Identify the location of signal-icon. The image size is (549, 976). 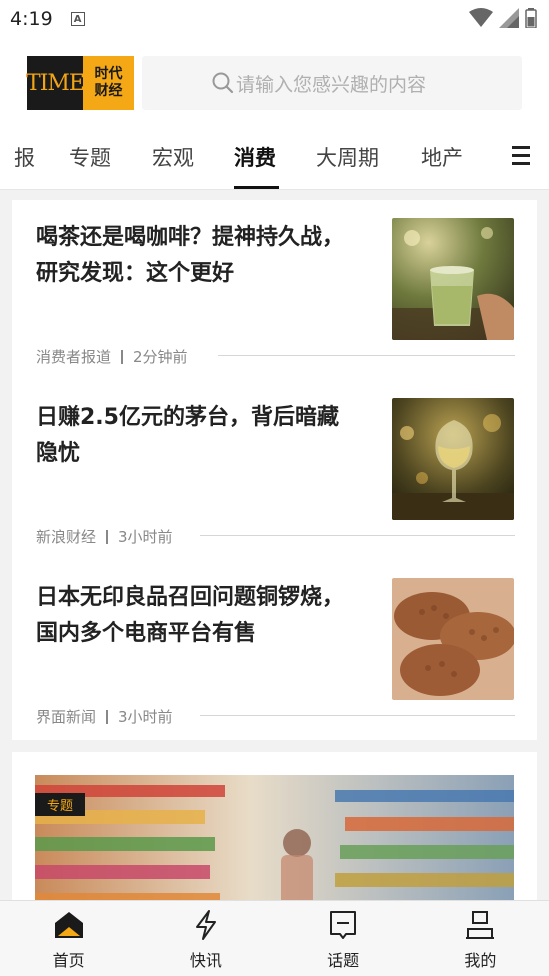
(509, 18).